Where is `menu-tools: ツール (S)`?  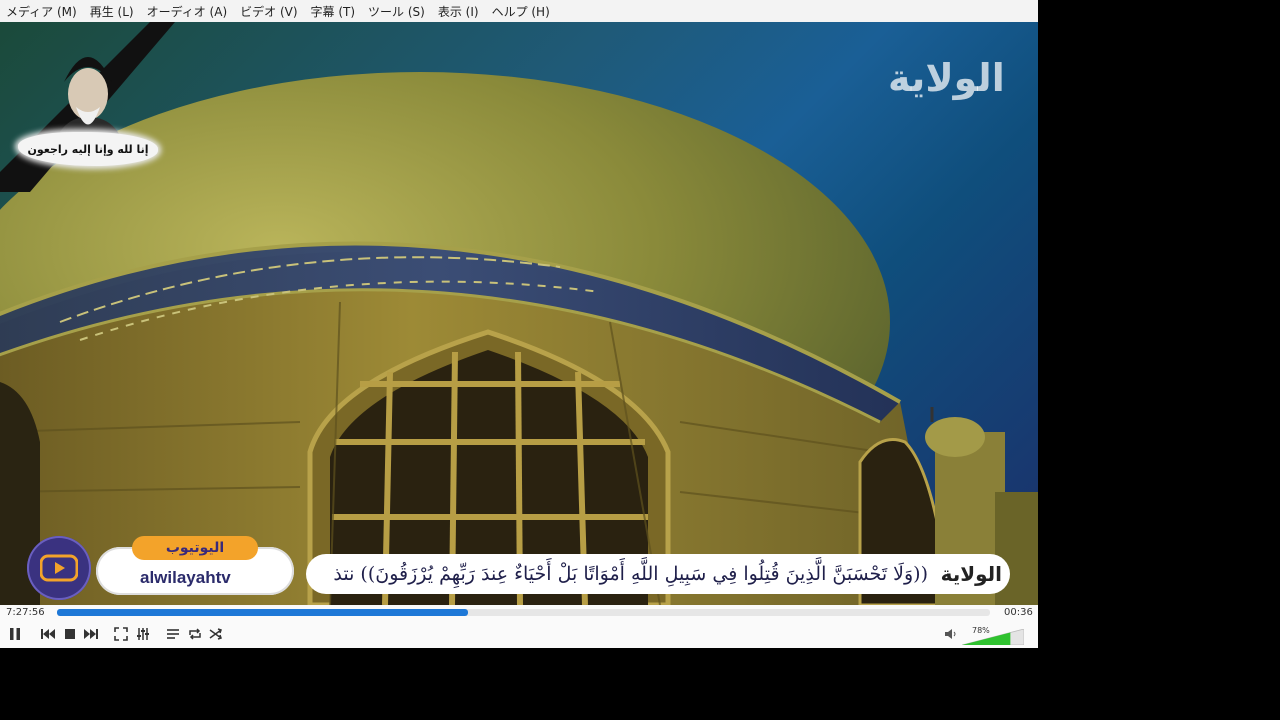 menu-tools: ツール (S) is located at coordinates (397, 11).